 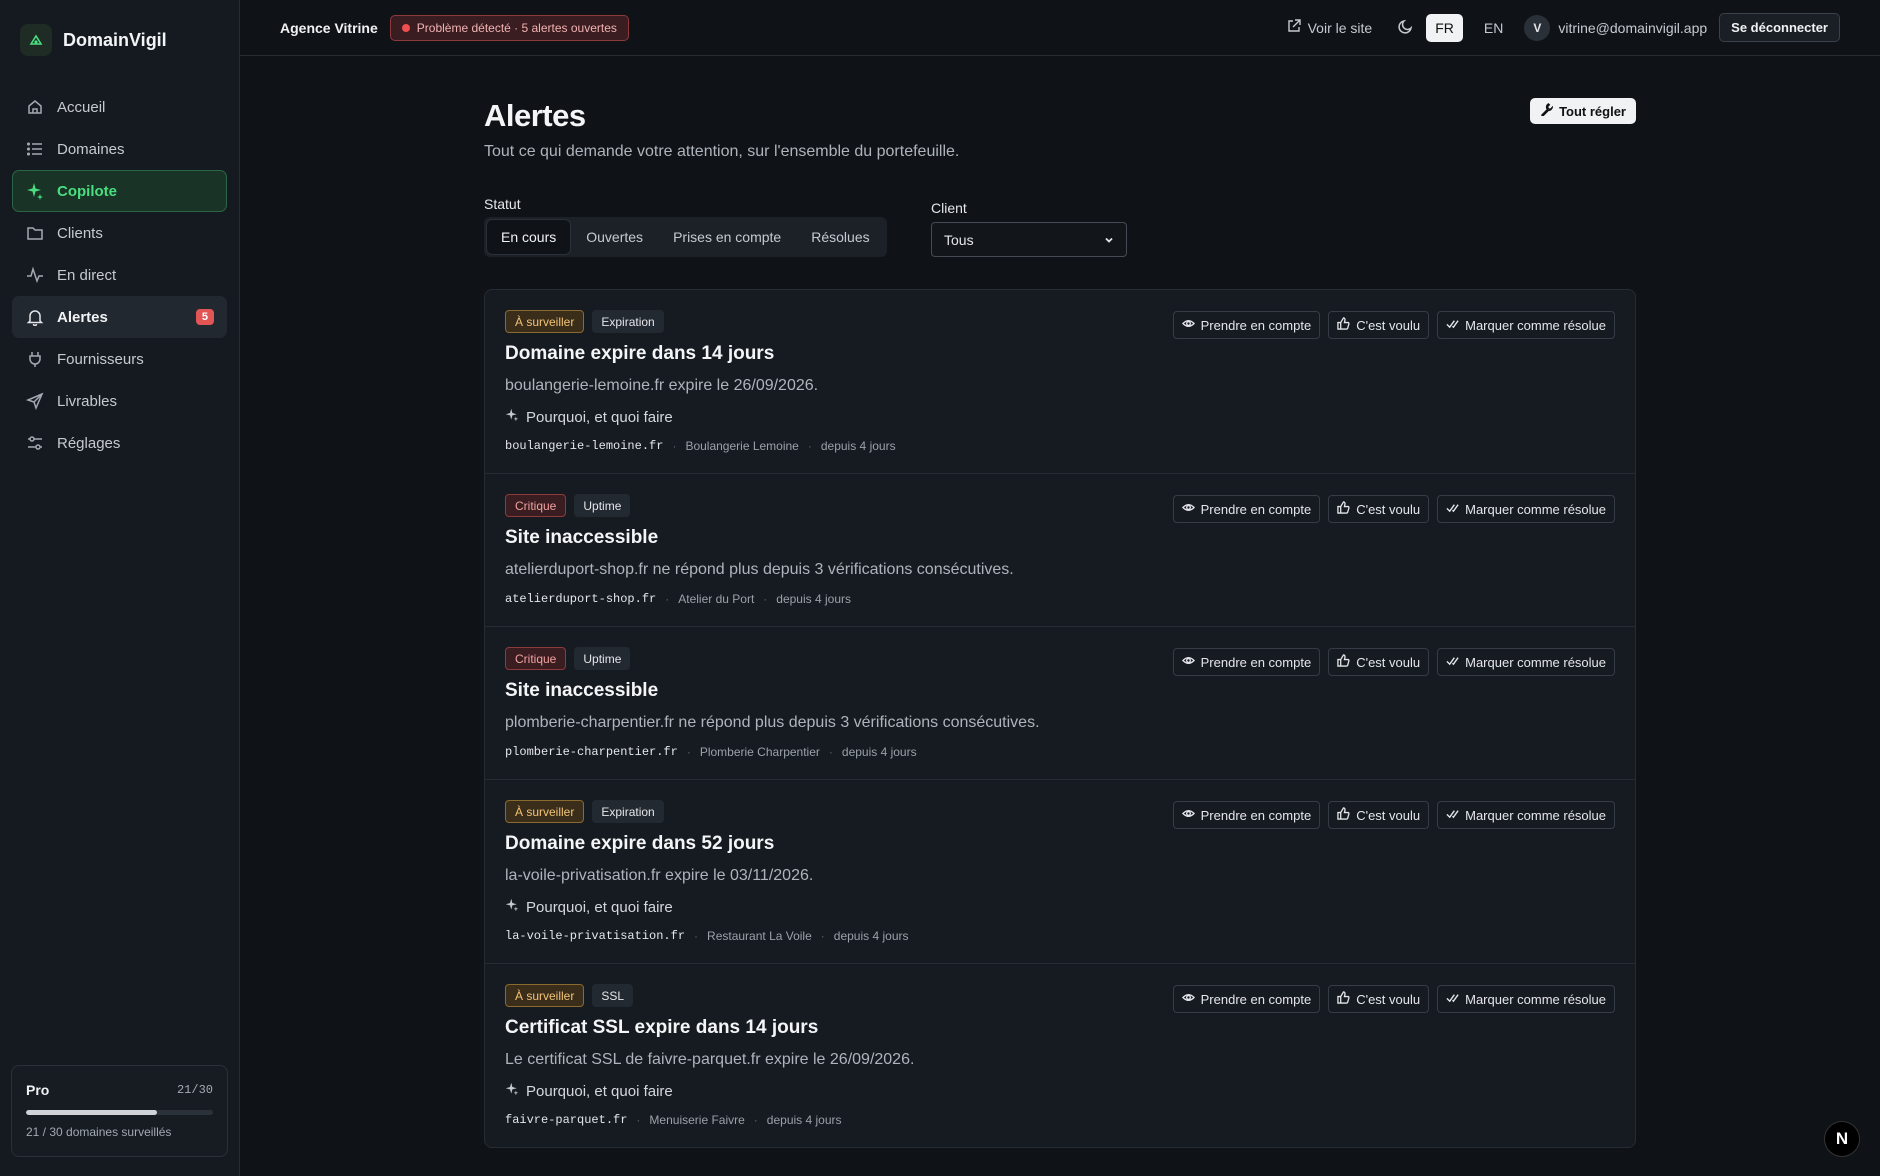 I want to click on home-icon, so click(x=35, y=107).